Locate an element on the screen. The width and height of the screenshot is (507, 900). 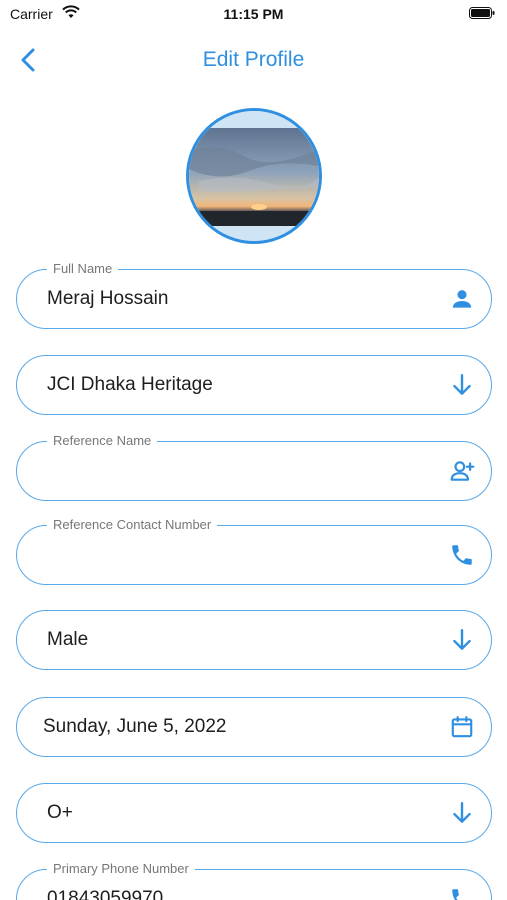
avatar is located at coordinates (254, 176).